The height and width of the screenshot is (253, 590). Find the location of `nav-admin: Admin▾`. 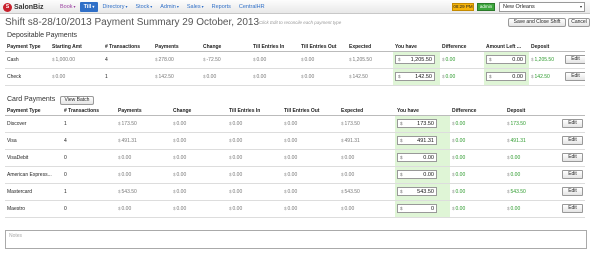

nav-admin: Admin▾ is located at coordinates (169, 7).